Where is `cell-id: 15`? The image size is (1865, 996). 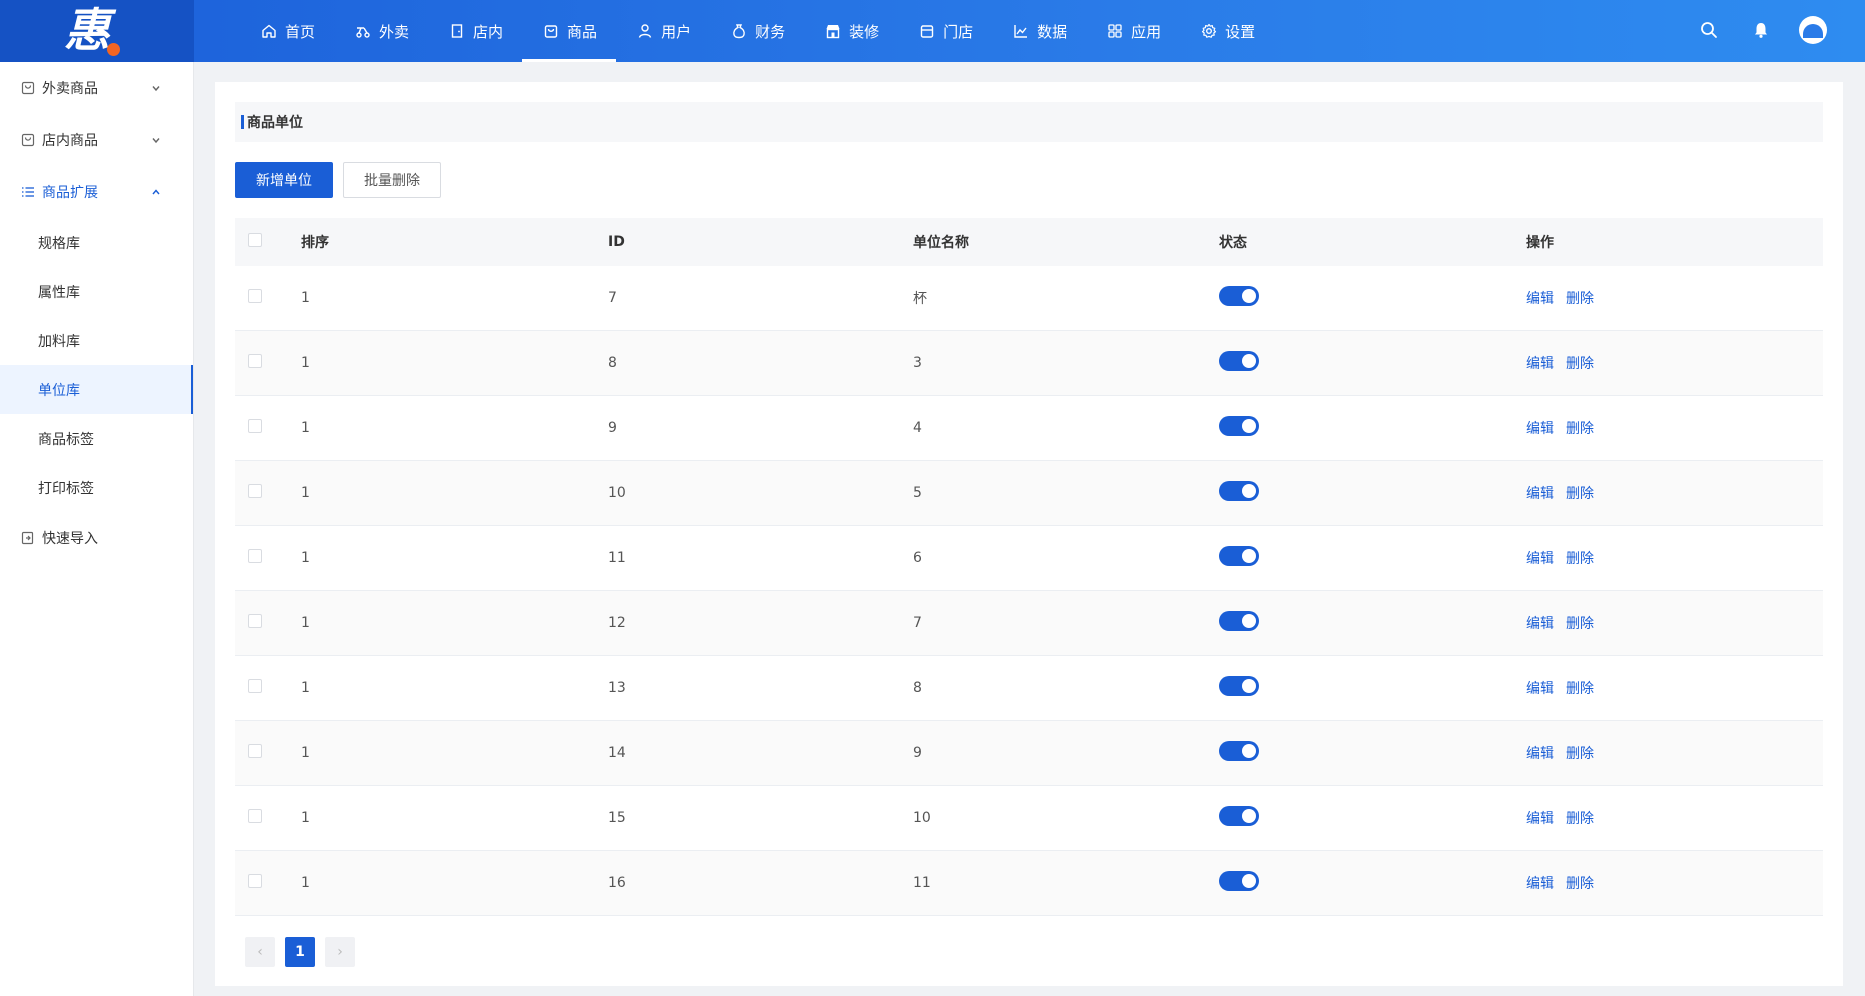 cell-id: 15 is located at coordinates (617, 818).